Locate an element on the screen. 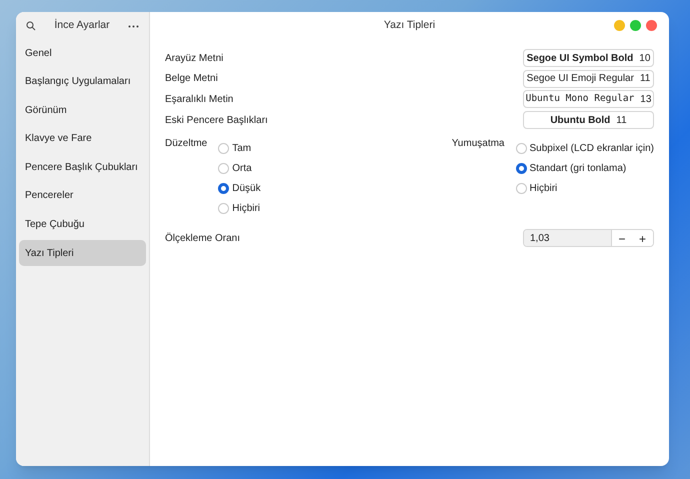  sidebar-title: İnce Ayarlar is located at coordinates (82, 26).